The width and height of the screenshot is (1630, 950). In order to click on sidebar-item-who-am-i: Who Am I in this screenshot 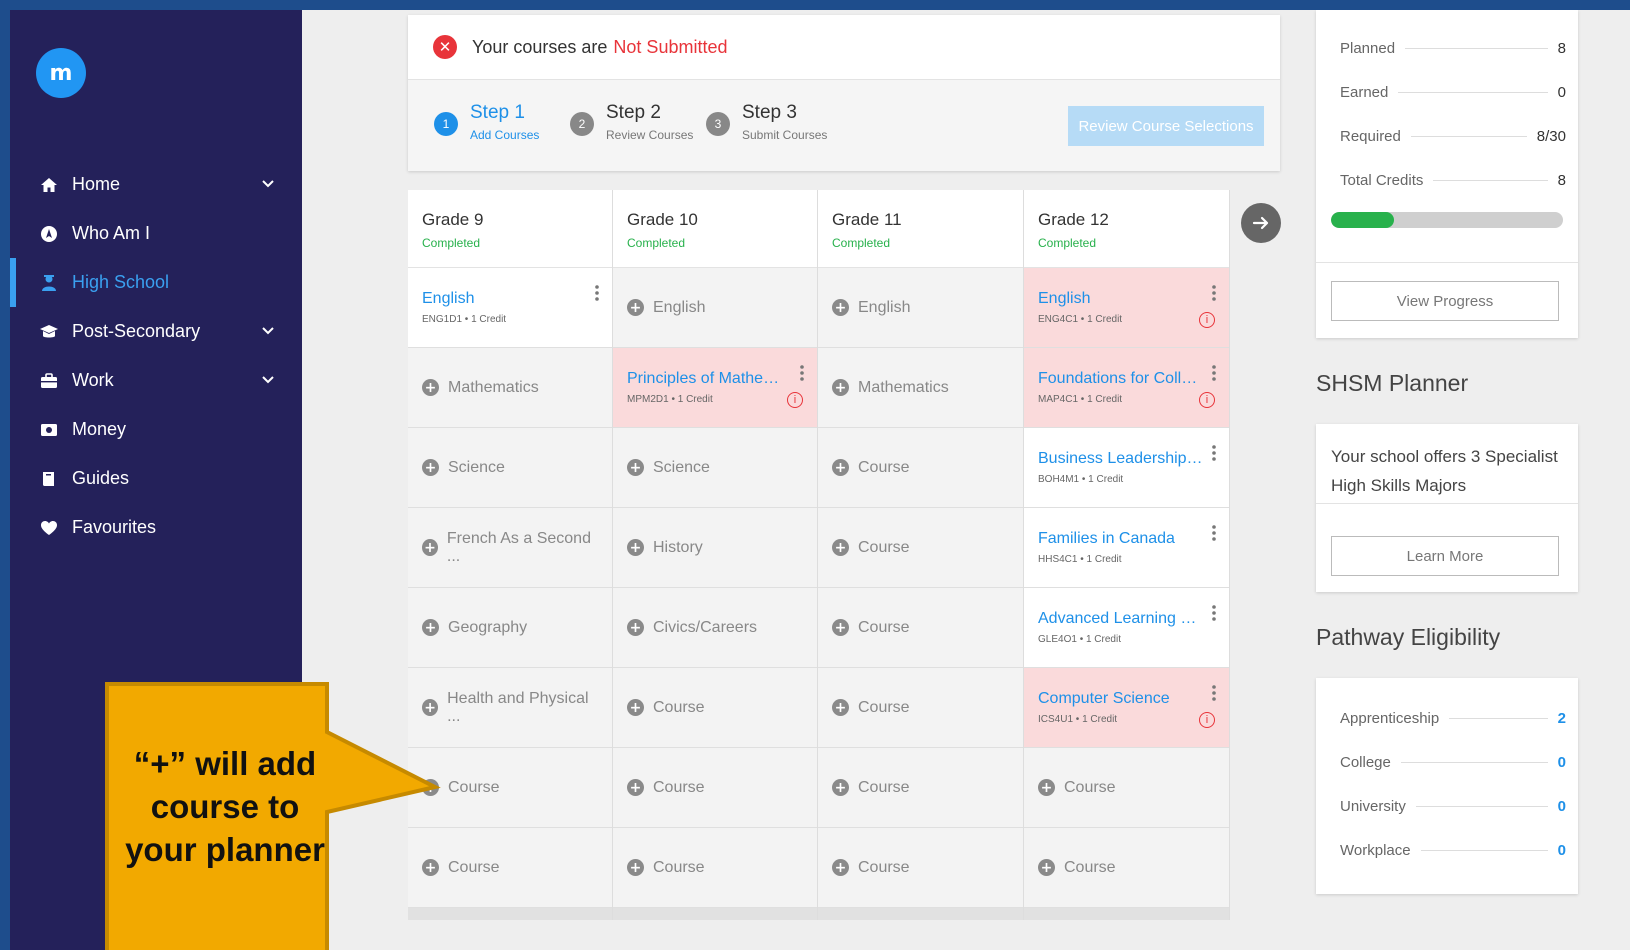, I will do `click(156, 233)`.